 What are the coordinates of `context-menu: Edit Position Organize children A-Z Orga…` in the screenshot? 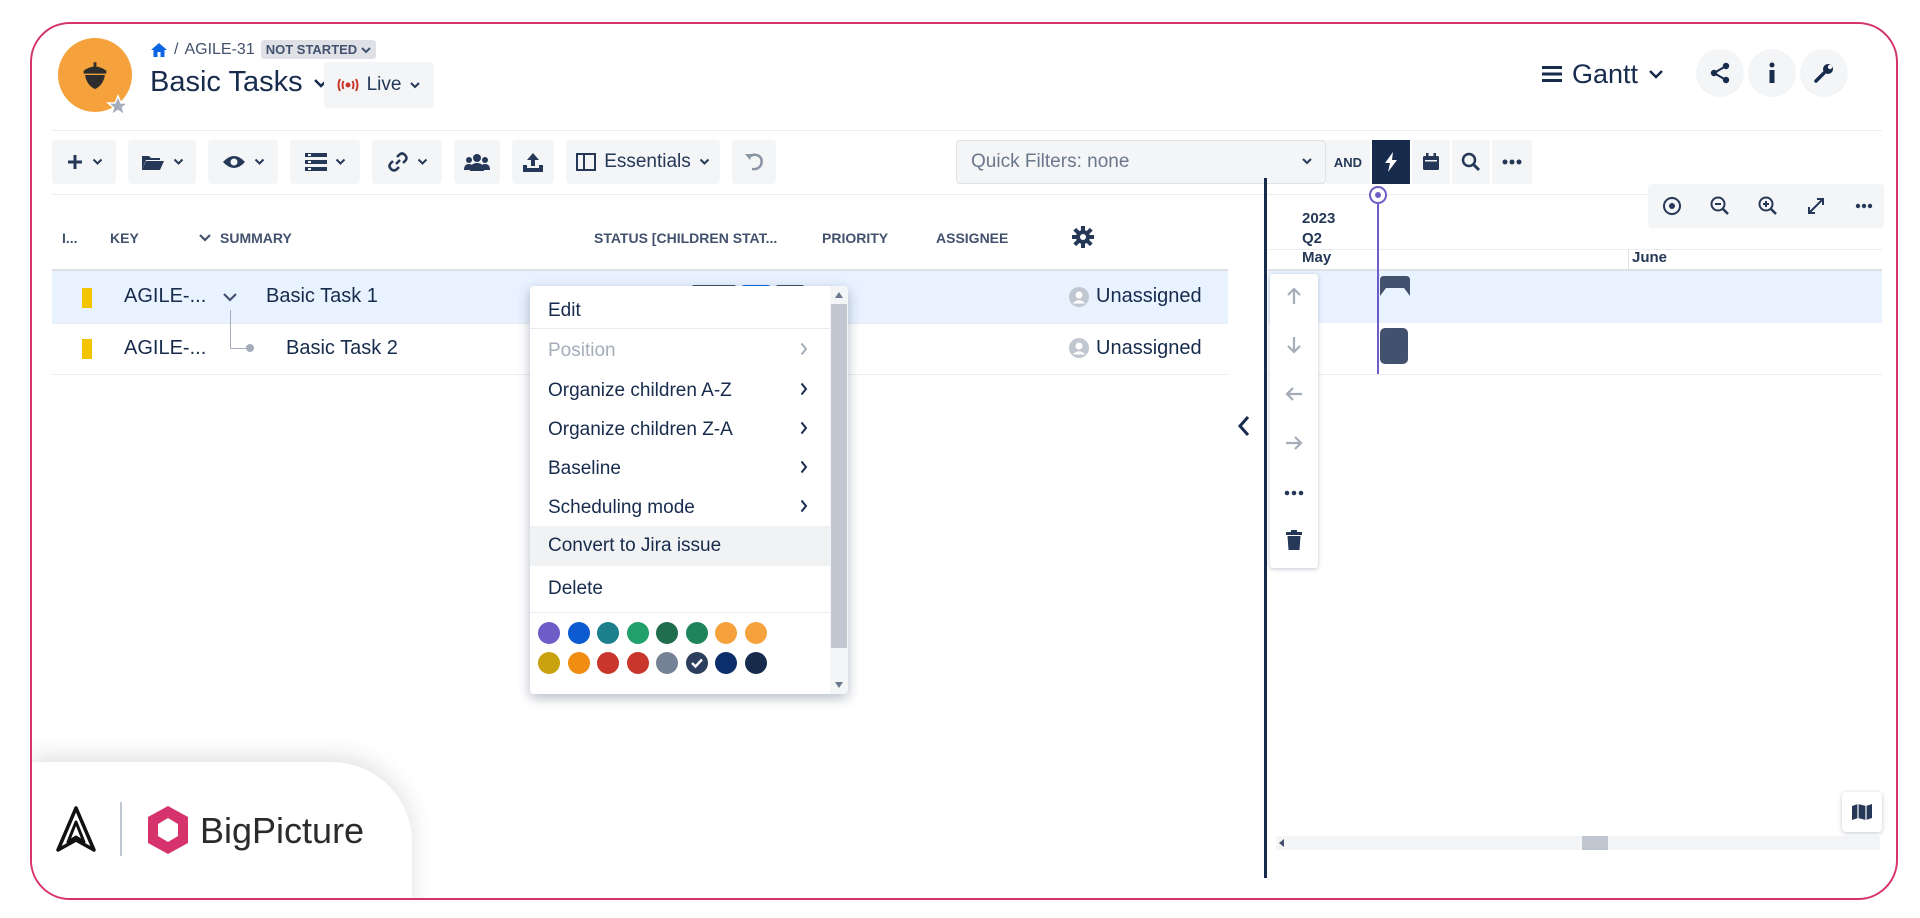 It's located at (689, 490).